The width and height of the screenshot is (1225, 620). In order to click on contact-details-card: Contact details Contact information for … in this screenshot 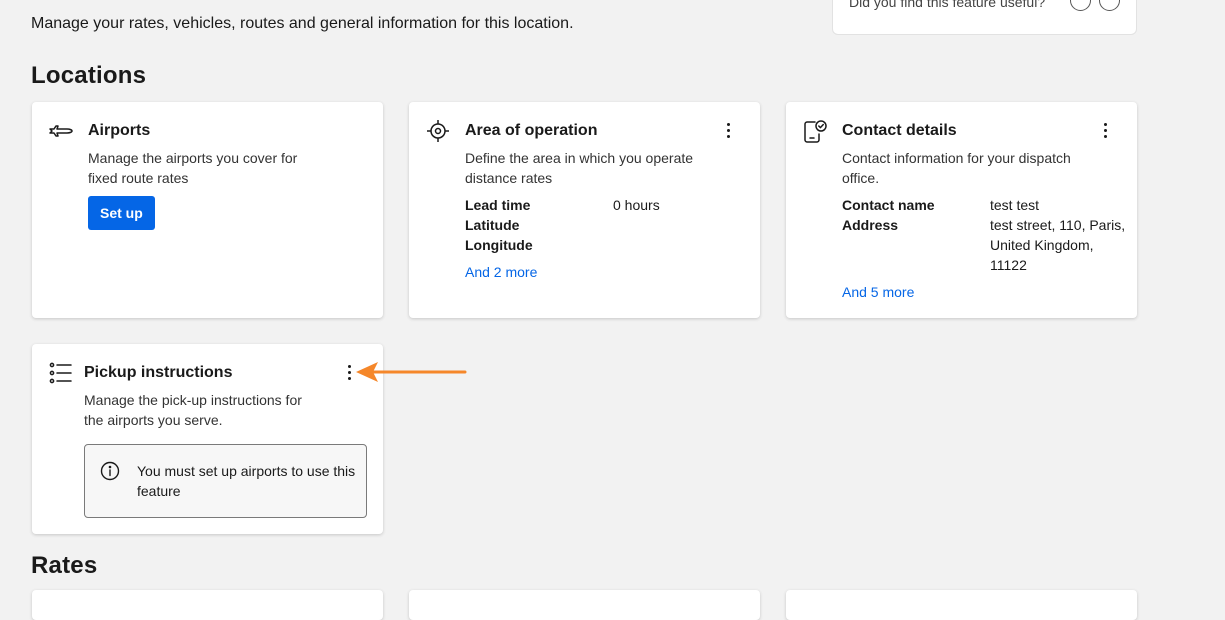, I will do `click(961, 210)`.